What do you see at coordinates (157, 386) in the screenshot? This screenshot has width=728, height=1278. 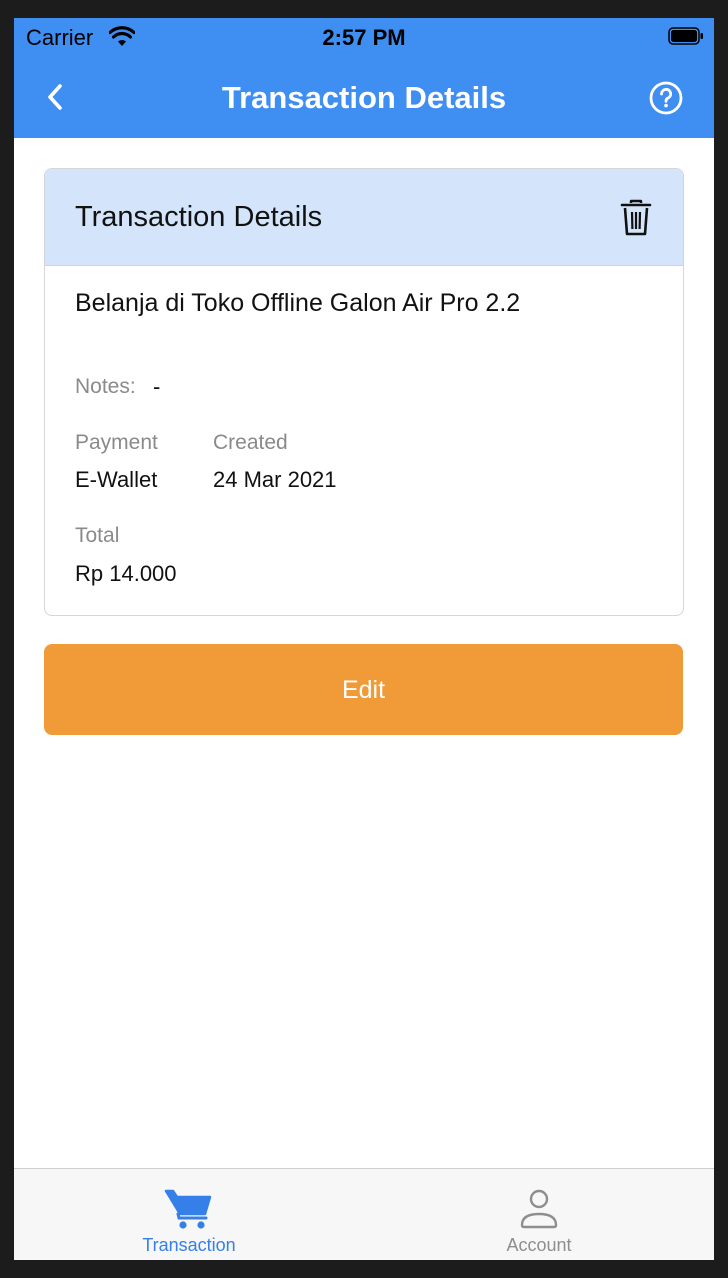 I see `notes-value: -` at bounding box center [157, 386].